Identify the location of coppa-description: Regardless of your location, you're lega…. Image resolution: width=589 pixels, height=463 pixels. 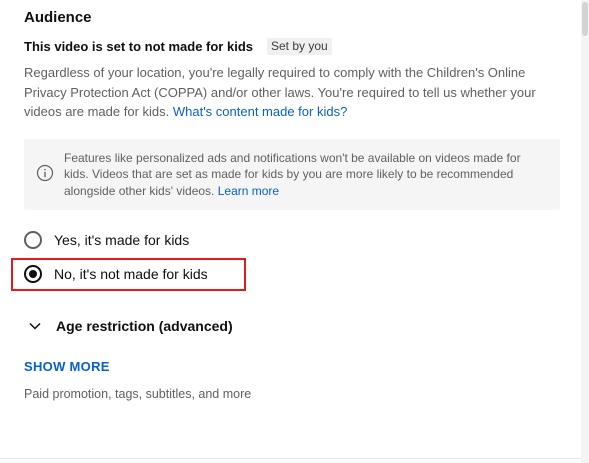
(289, 92).